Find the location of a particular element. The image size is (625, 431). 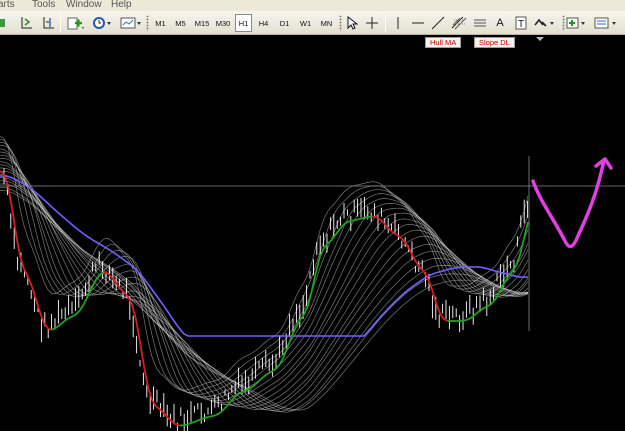

toolbar: M1 M5 M15 M30 H1 H4 D1 W1 MN A T is located at coordinates (312, 23).